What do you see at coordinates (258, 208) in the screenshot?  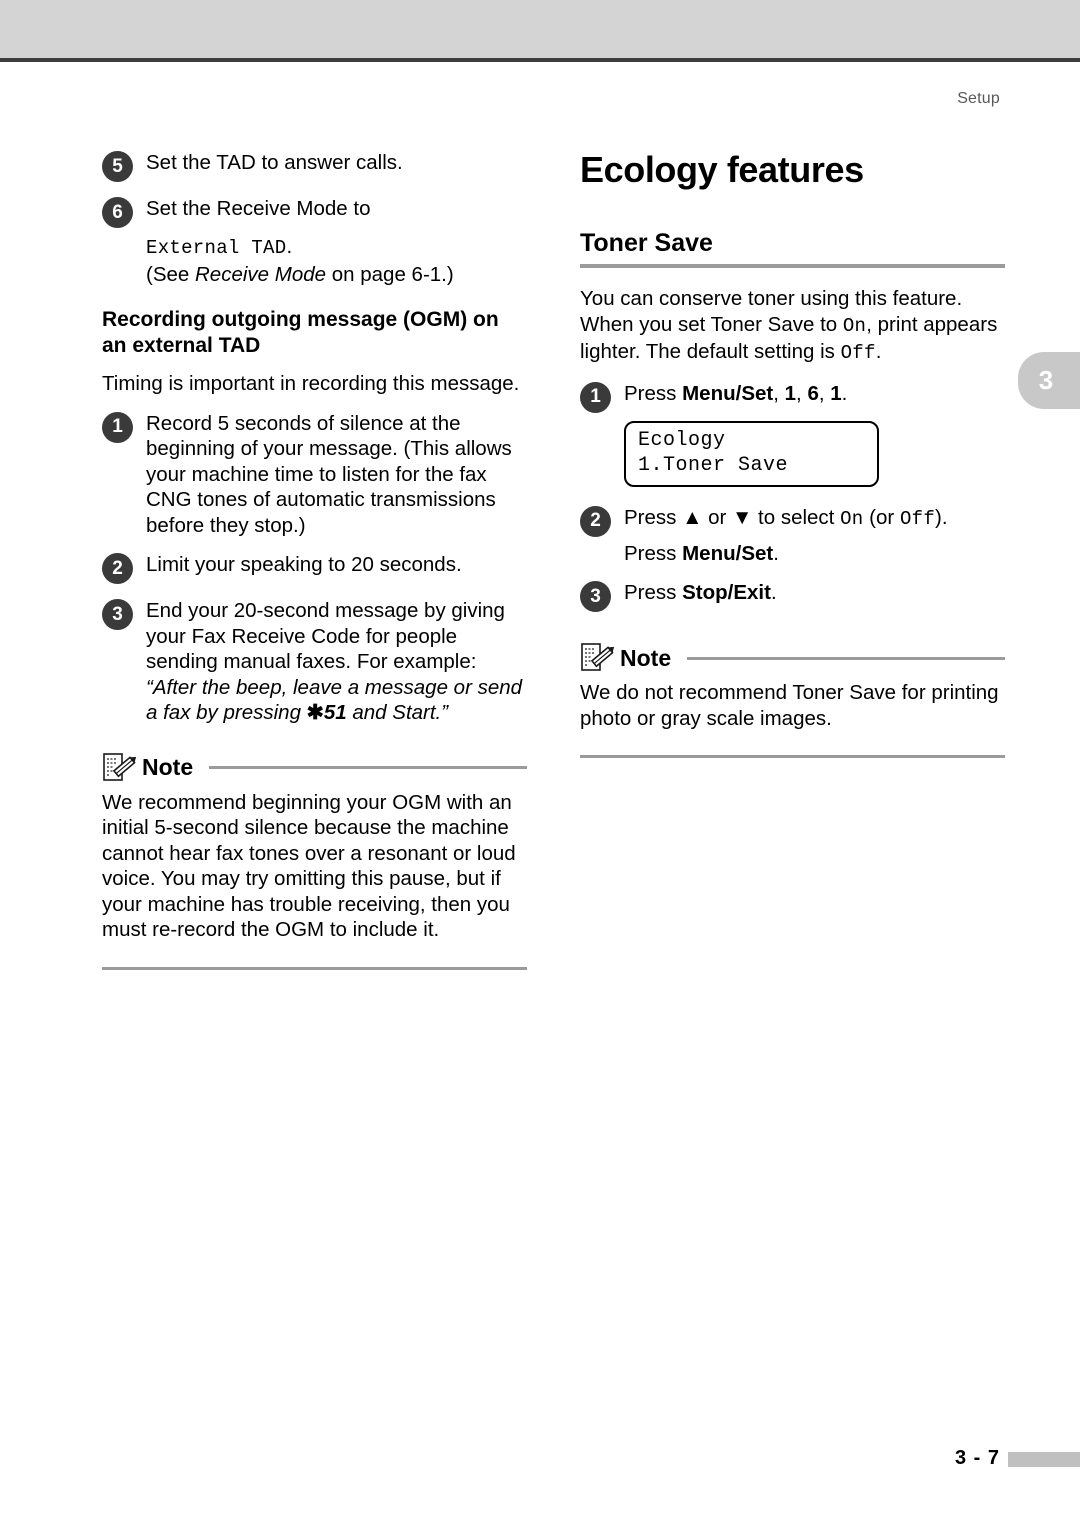 I see `step-text: Set the Receive Mode to` at bounding box center [258, 208].